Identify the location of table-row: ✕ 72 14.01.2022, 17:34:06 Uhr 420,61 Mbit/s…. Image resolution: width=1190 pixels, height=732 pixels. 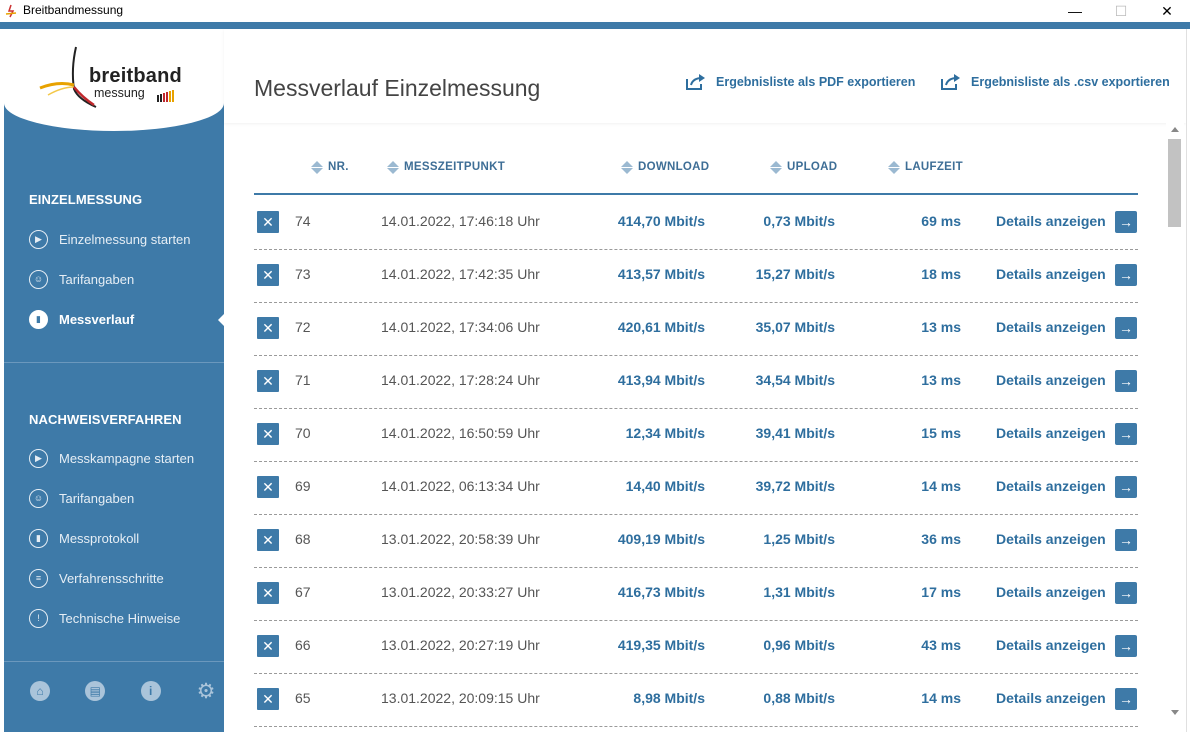
(696, 329).